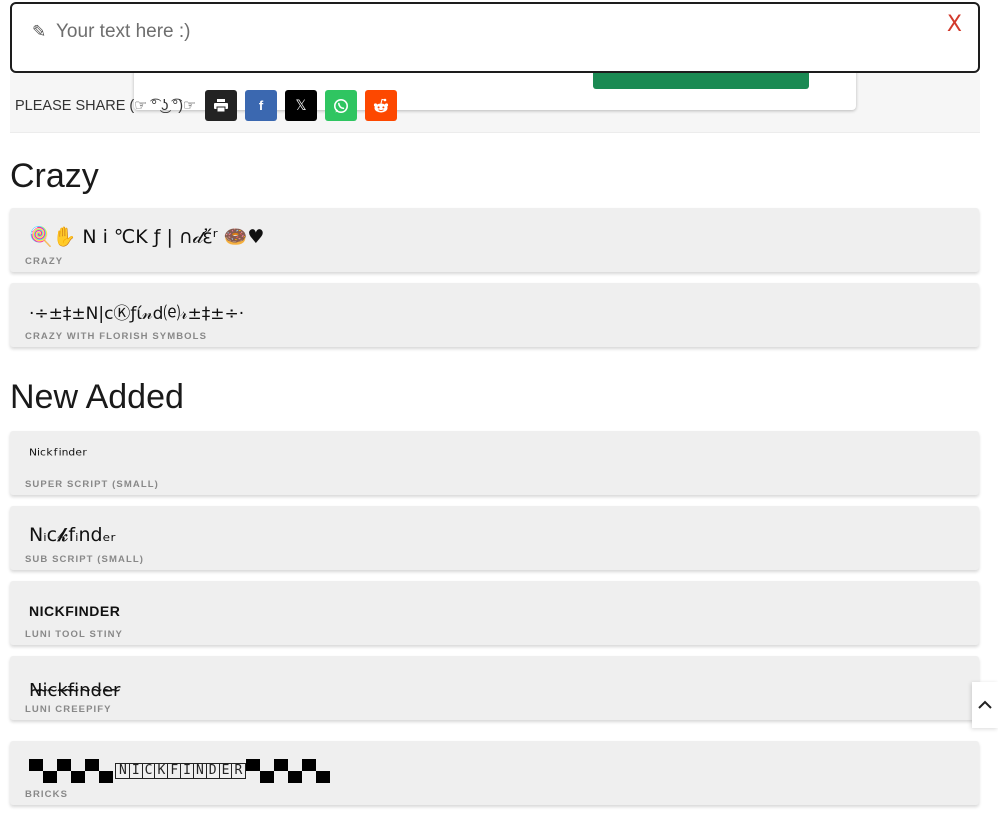 The image size is (998, 814). I want to click on nick-card: Nᵢc𝓴fᵢndₑᵣ SUB SCRIPT (SMALL), so click(494, 538).